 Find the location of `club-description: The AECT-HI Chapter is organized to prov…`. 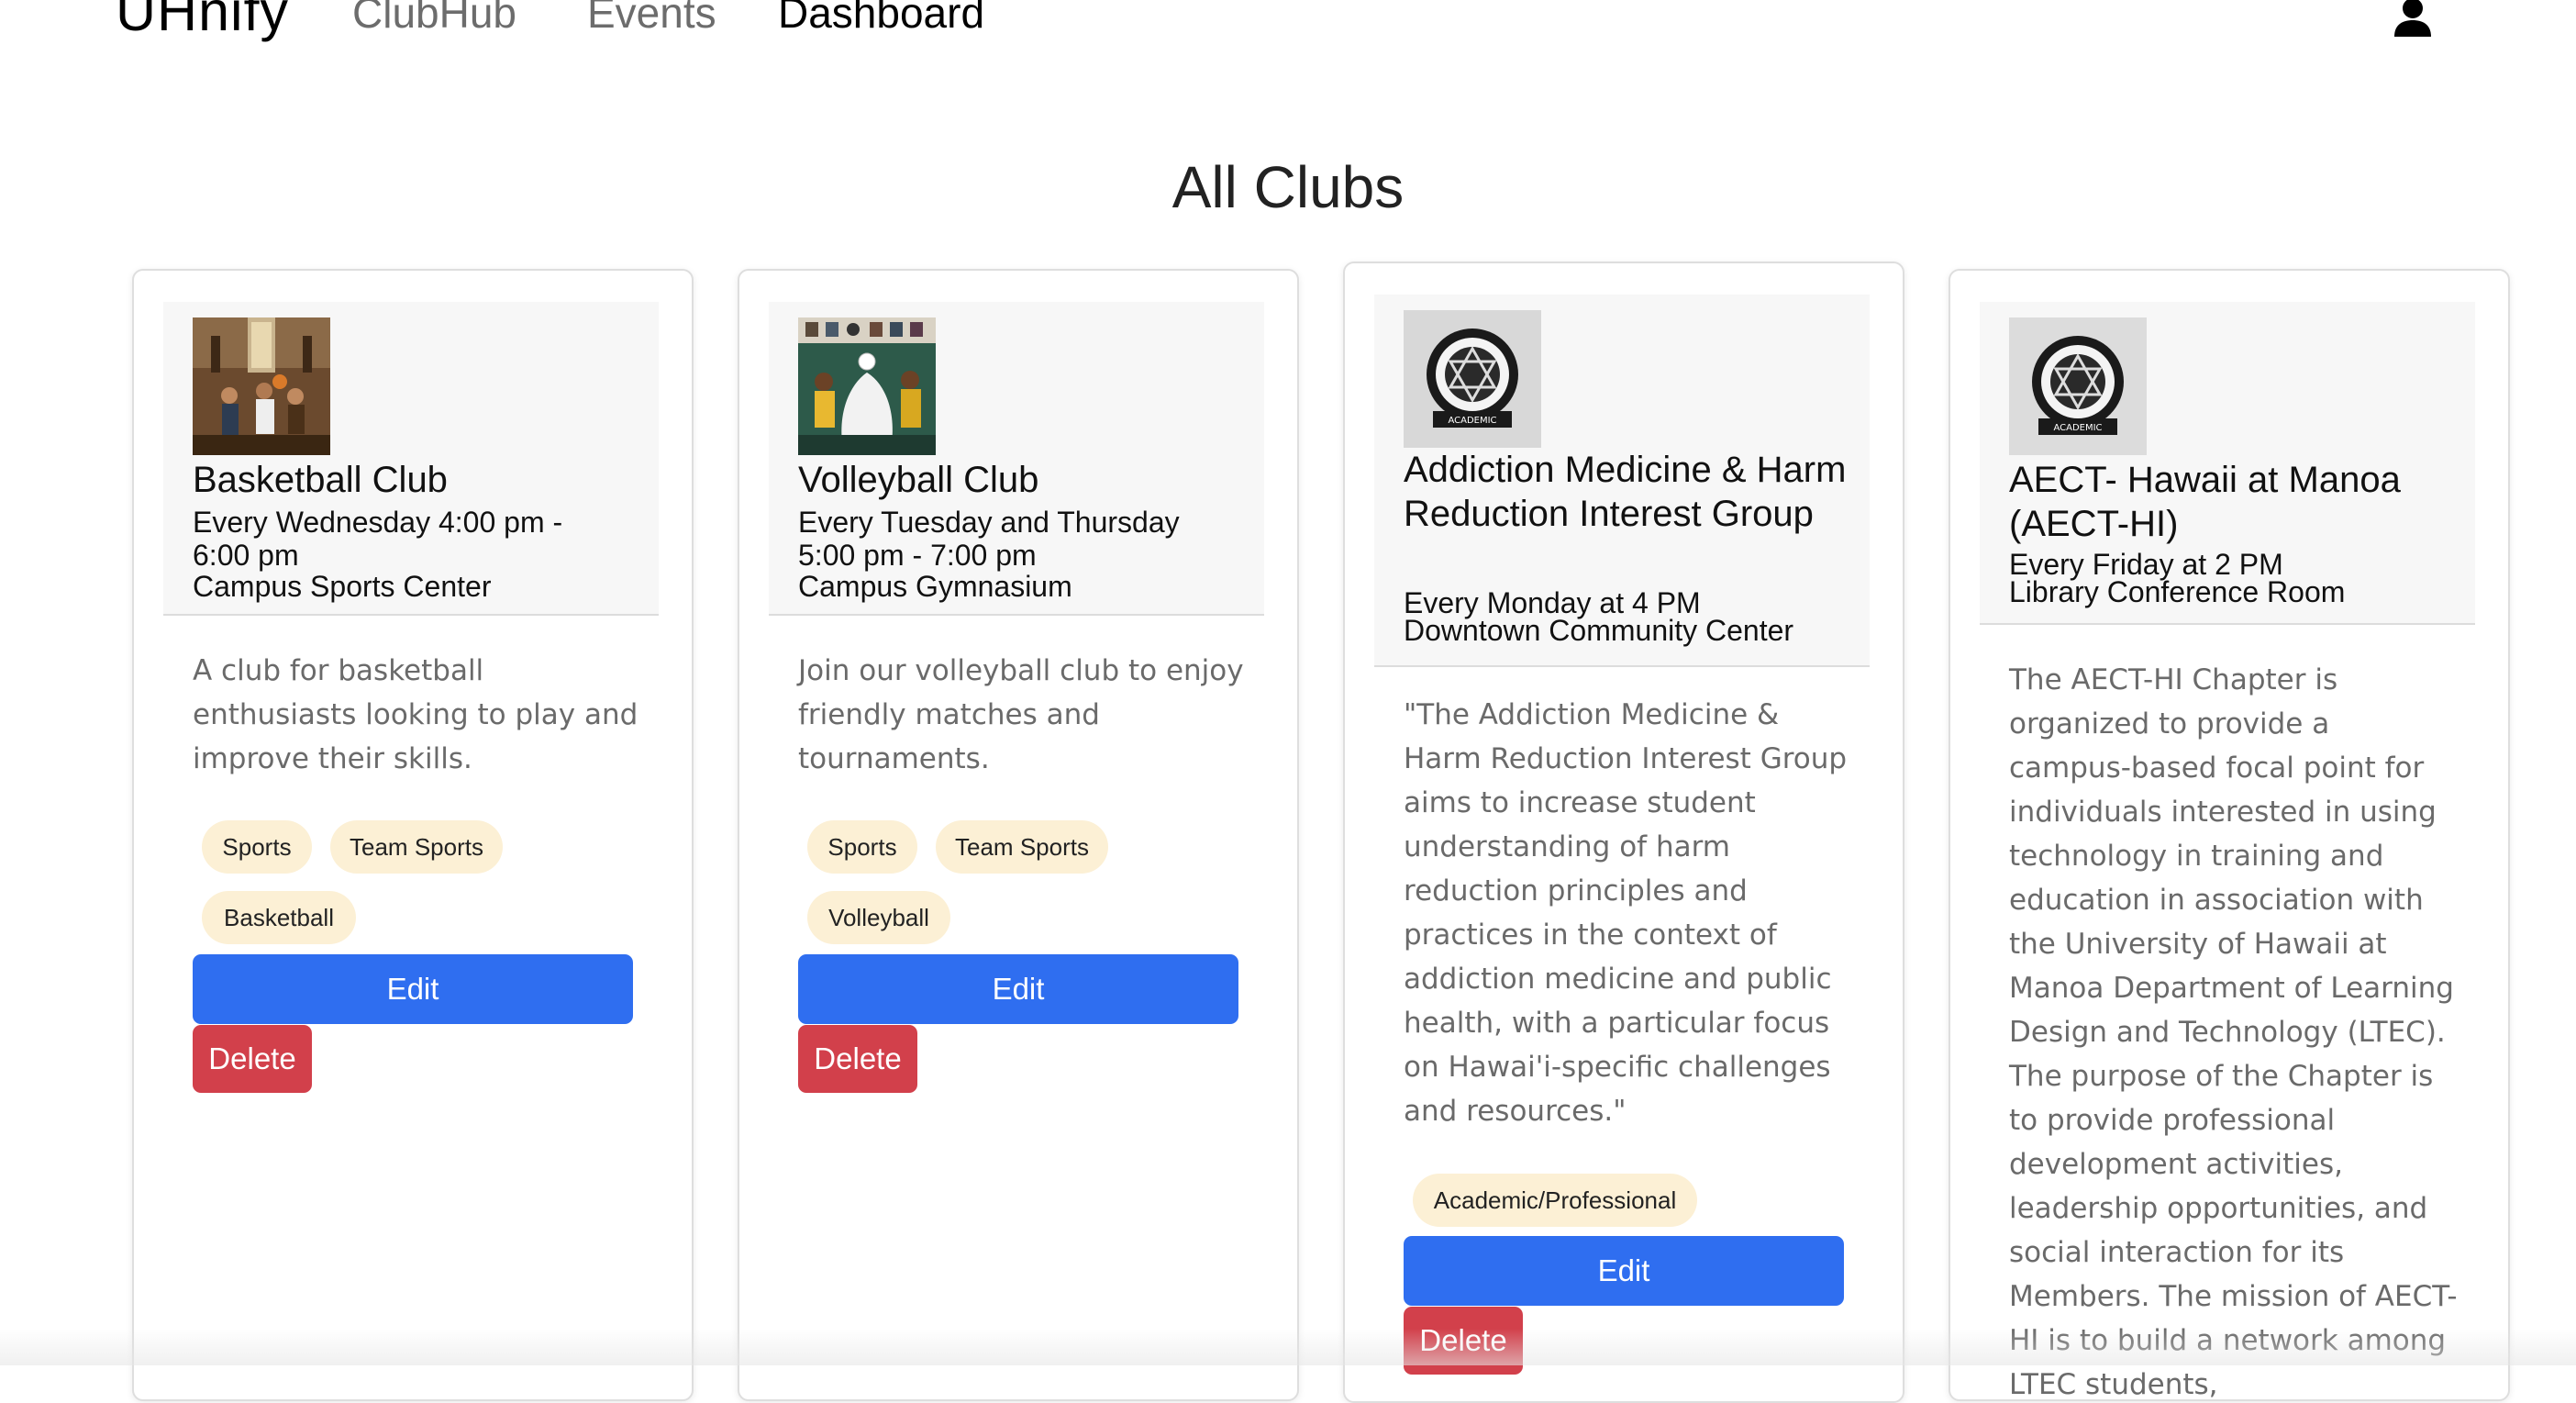

club-description: The AECT-HI Chapter is organized to prov… is located at coordinates (2233, 1032).